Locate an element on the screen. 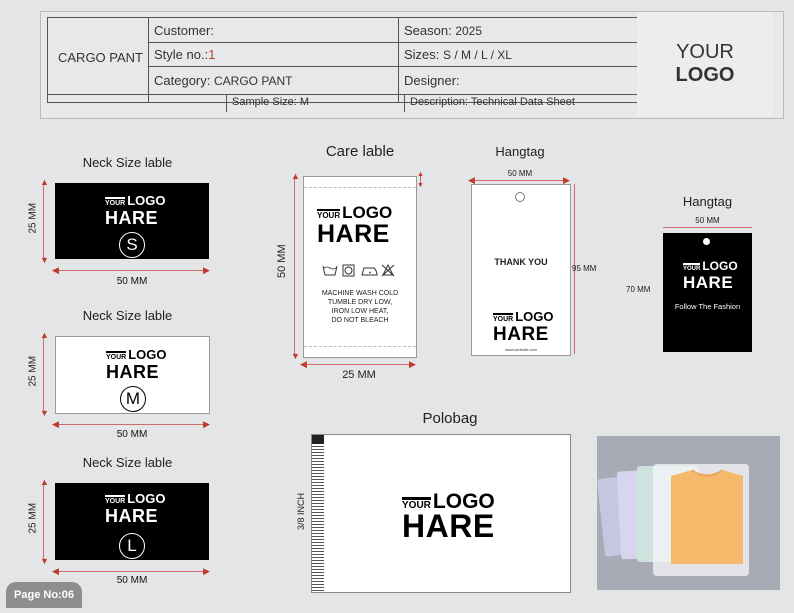 This screenshot has width=794, height=613. neck-s-width: 50 MM is located at coordinates (132, 281).